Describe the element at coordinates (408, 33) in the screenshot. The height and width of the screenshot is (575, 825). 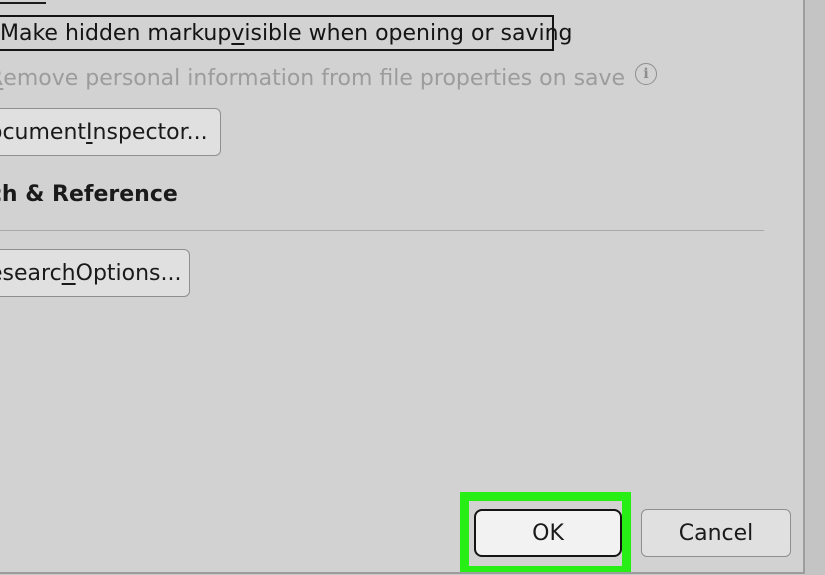
I see `markup-label-post: isible when opening or saving` at that location.